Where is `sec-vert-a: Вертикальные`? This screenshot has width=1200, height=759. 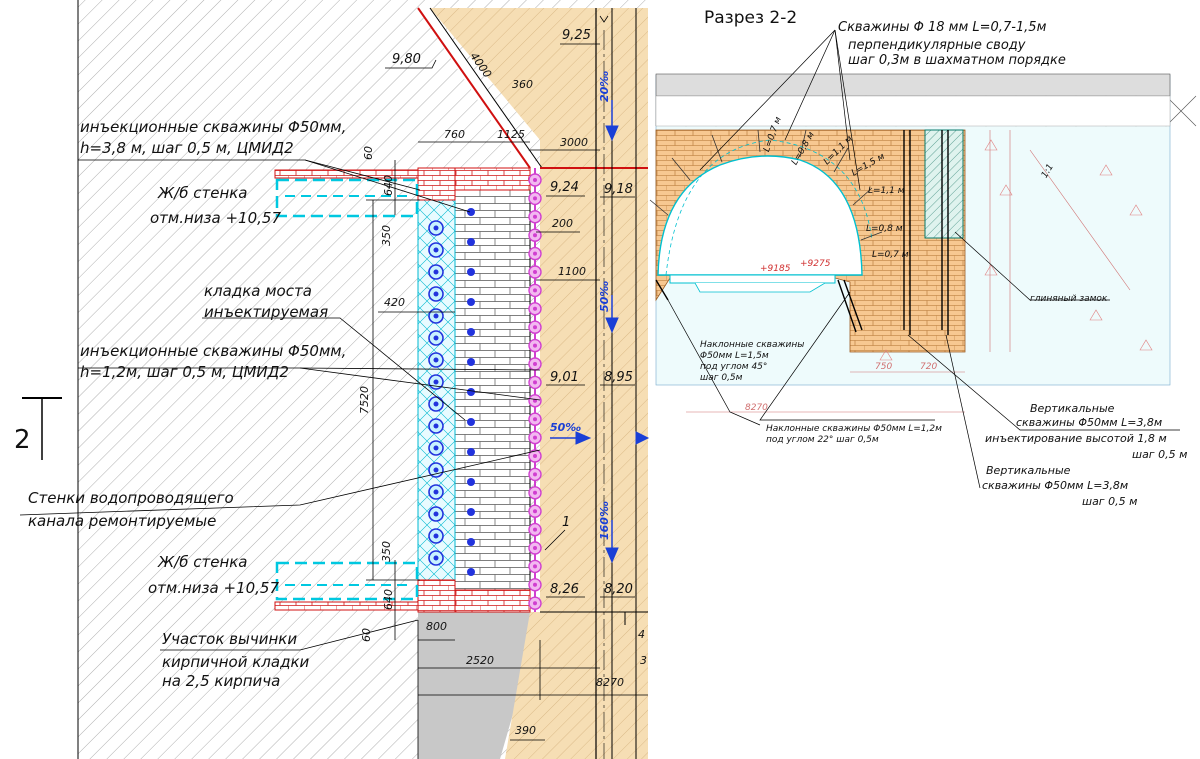
sec-vert-a: Вертикальные is located at coordinates (1072, 408).